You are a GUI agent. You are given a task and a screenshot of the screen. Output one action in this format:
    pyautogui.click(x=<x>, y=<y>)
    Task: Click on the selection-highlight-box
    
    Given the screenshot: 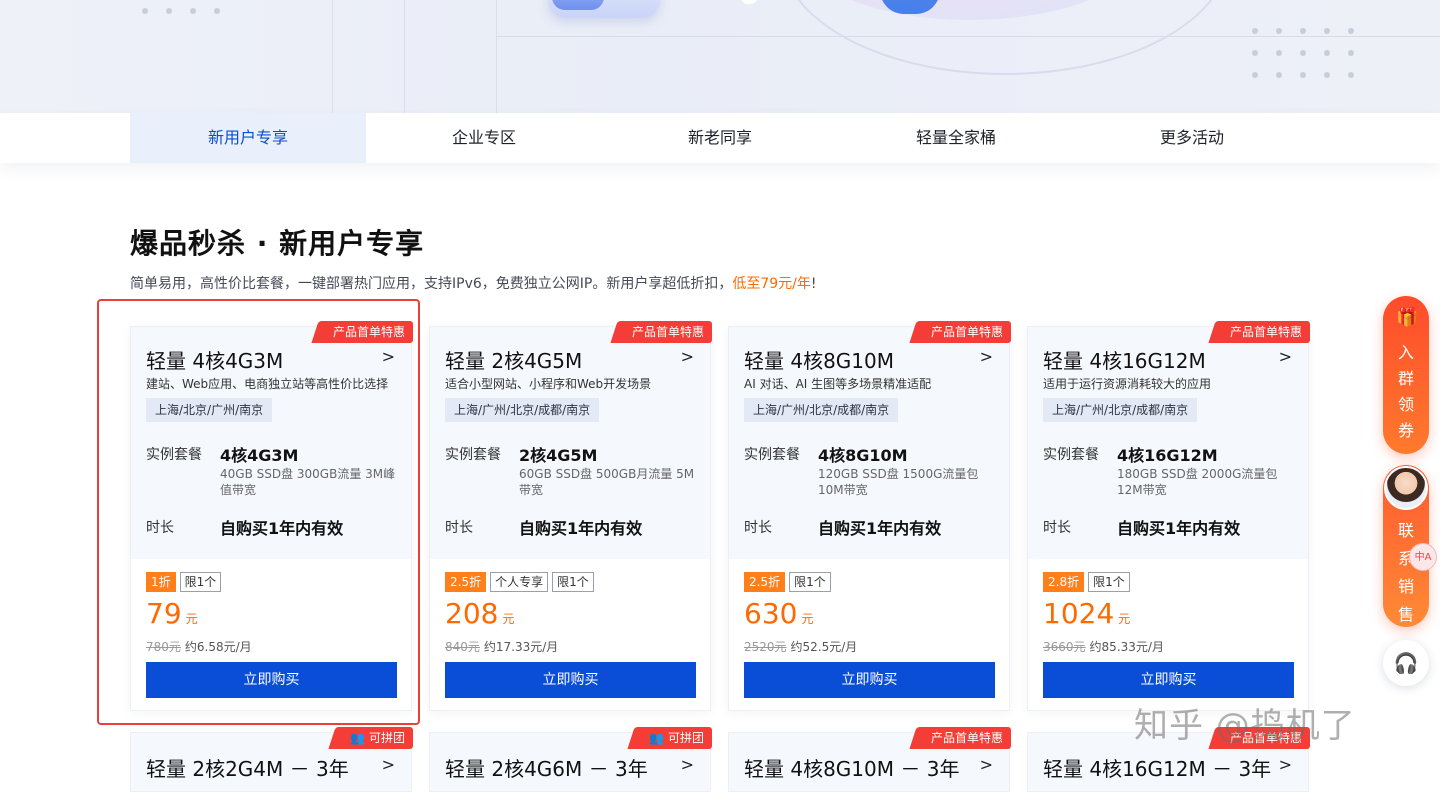 What is the action you would take?
    pyautogui.click(x=258, y=512)
    